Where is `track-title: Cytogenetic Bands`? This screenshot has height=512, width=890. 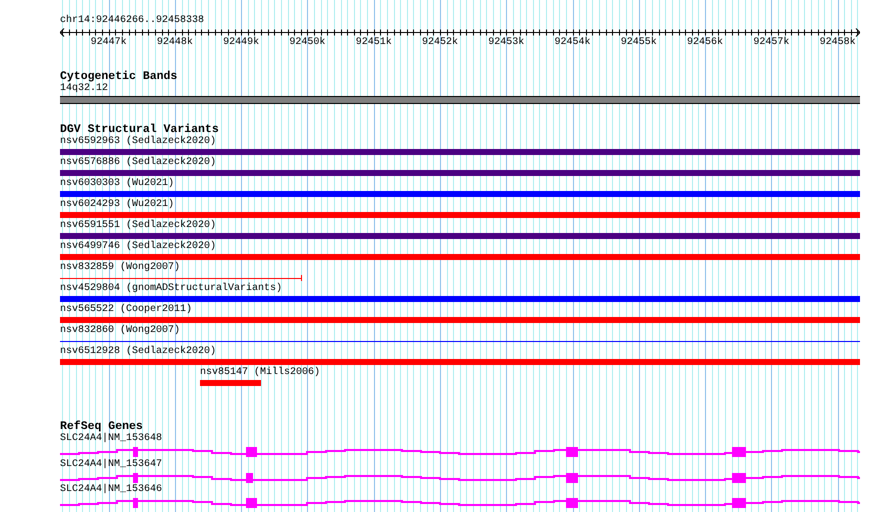 track-title: Cytogenetic Bands is located at coordinates (119, 77).